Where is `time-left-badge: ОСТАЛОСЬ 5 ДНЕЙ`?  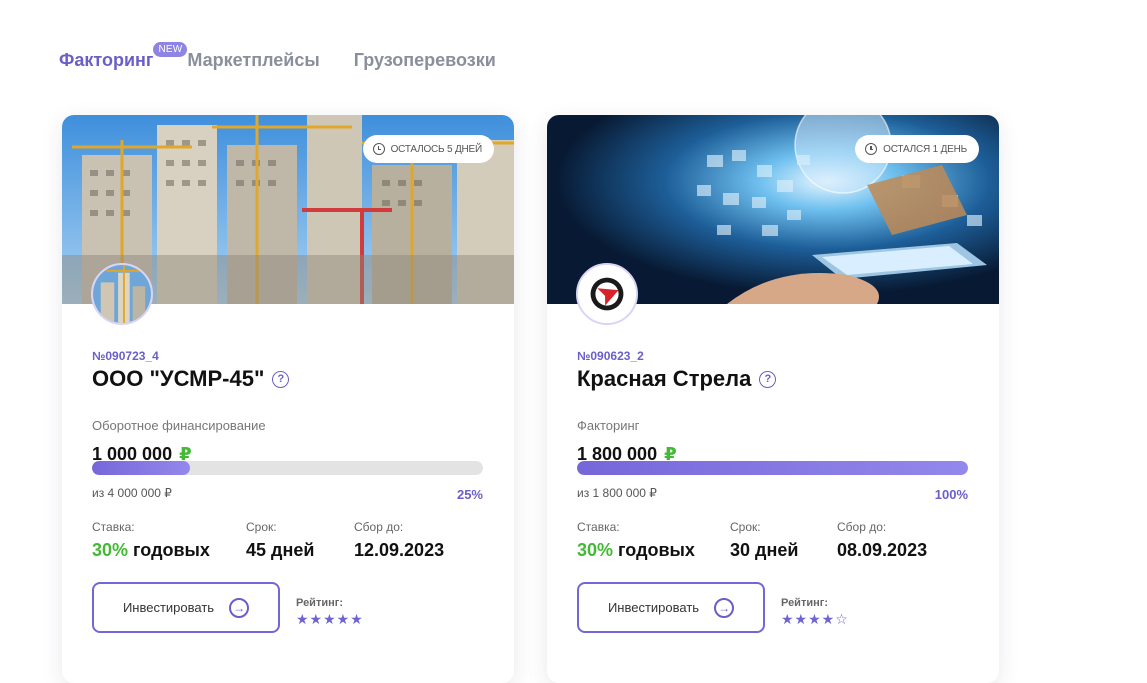
time-left-badge: ОСТАЛОСЬ 5 ДНЕЙ is located at coordinates (428, 149).